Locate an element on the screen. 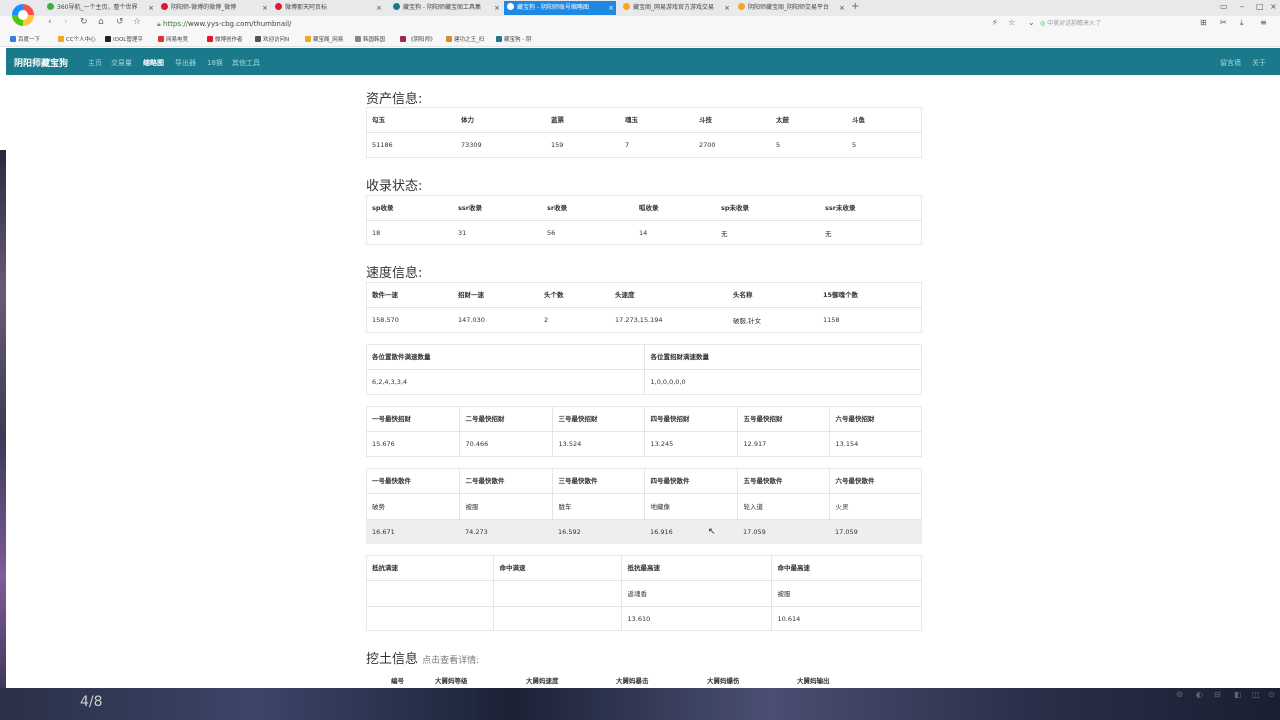 The height and width of the screenshot is (720, 1280). download-icon: ⤓ is located at coordinates (1242, 23).